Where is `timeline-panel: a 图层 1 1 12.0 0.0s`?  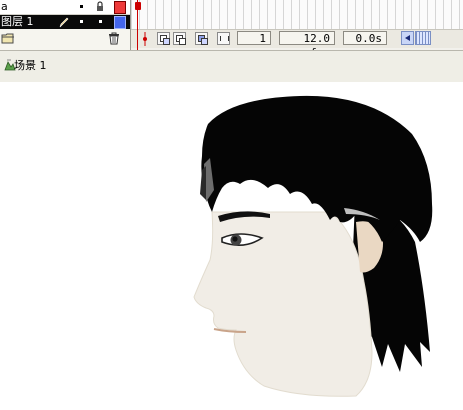 timeline-panel: a 图层 1 1 12.0 0.0s is located at coordinates (231, 29).